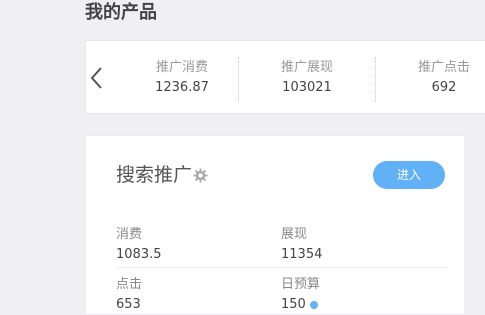 The height and width of the screenshot is (315, 485). Describe the element at coordinates (293, 304) in the screenshot. I see `metric-value: 150` at that location.